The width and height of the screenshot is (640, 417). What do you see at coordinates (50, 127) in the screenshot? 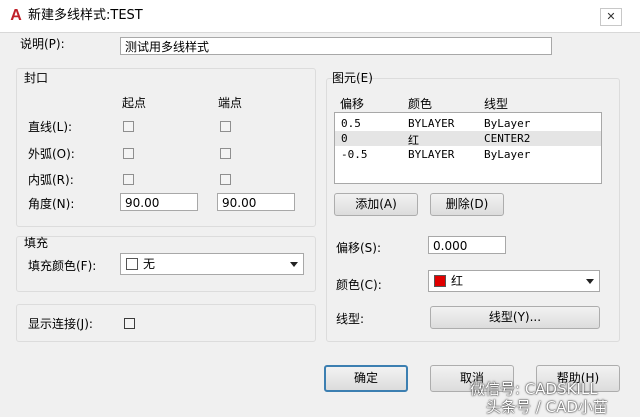
I see `cap-line-label: 直线(L):` at bounding box center [50, 127].